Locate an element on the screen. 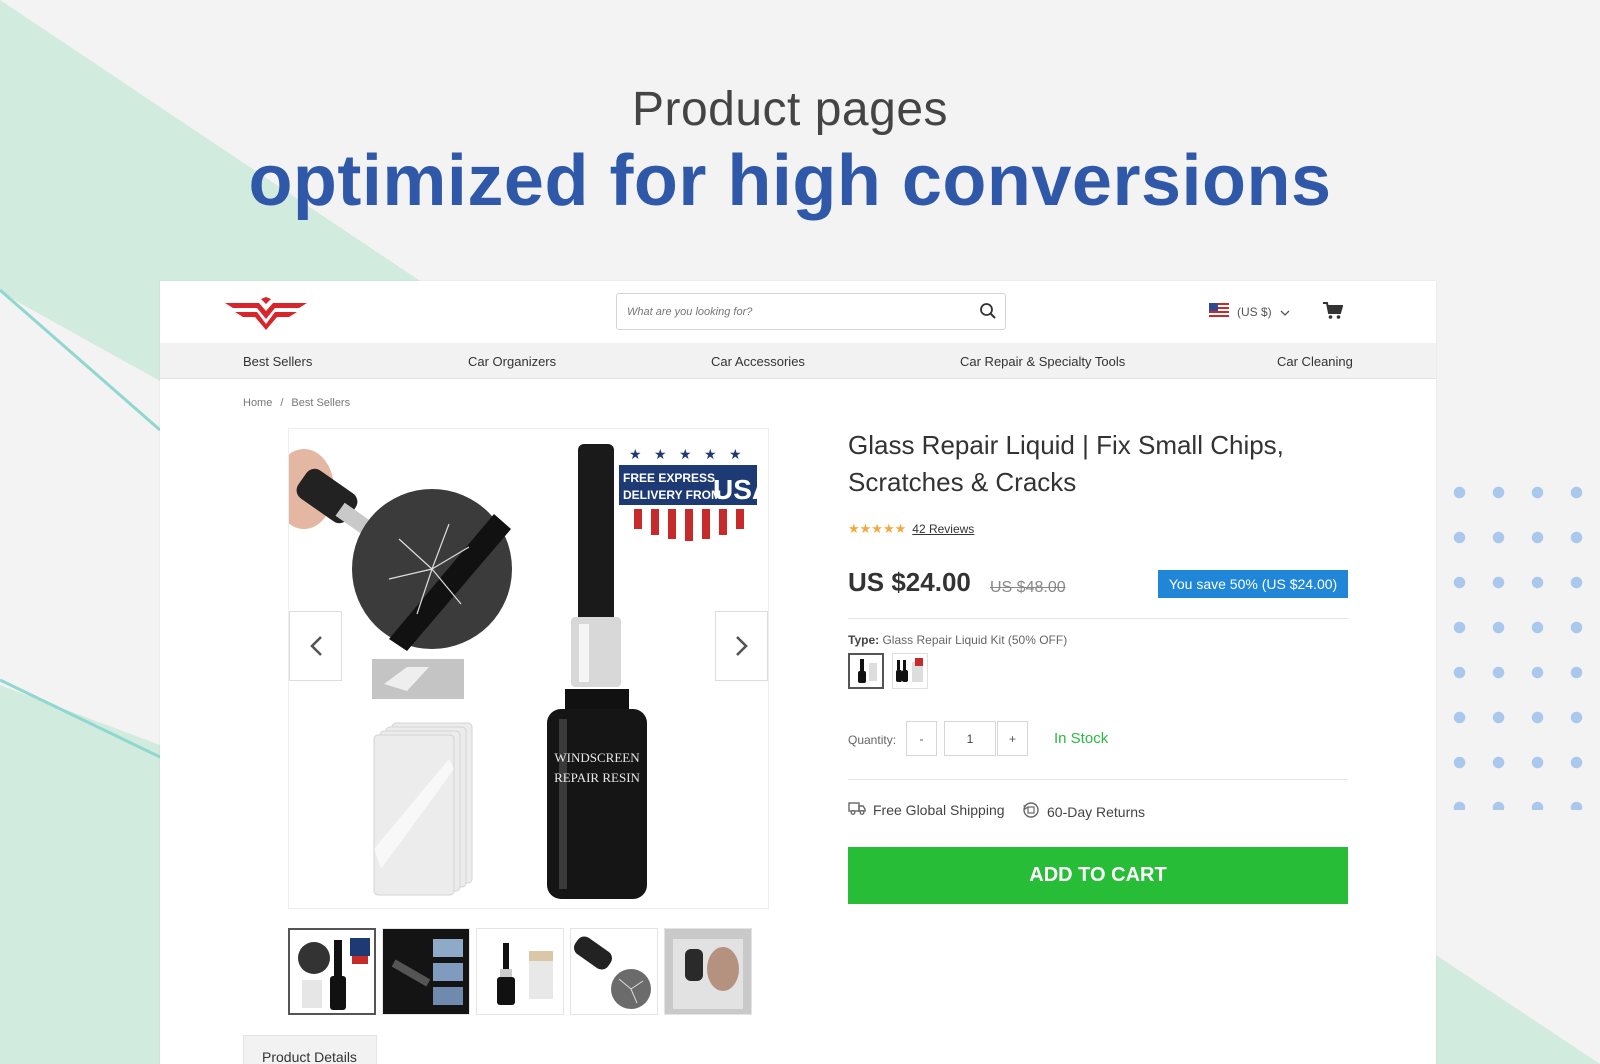 This screenshot has width=1600, height=1064. returns-info: 60-Day Returns is located at coordinates (1083, 811).